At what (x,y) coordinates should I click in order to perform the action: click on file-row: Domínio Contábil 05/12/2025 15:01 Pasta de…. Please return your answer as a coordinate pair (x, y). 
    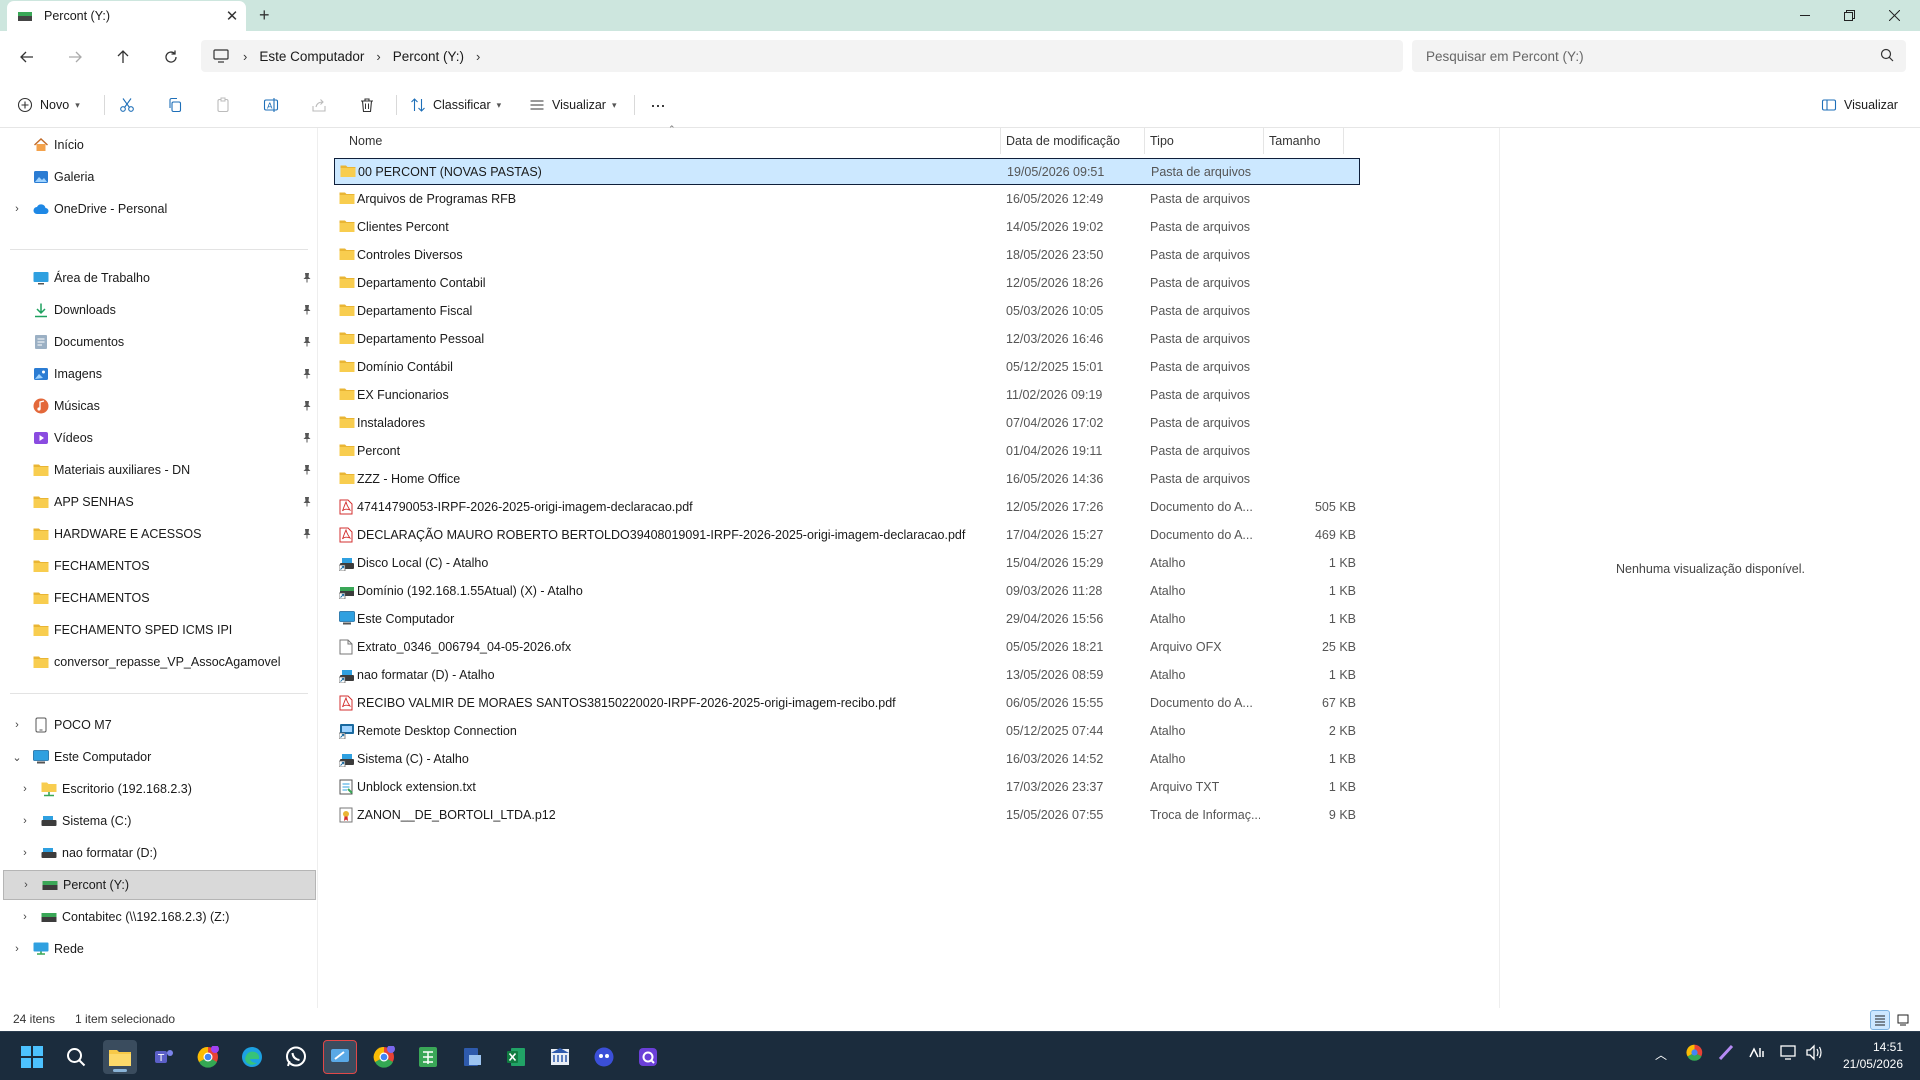
    Looking at the image, I should click on (847, 367).